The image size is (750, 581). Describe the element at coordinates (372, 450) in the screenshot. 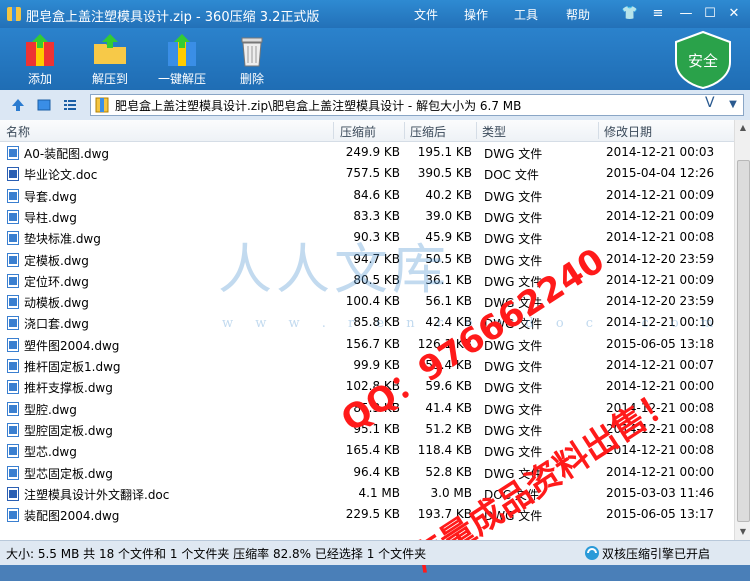

I see `file-size-before: 165.4 KB` at that location.